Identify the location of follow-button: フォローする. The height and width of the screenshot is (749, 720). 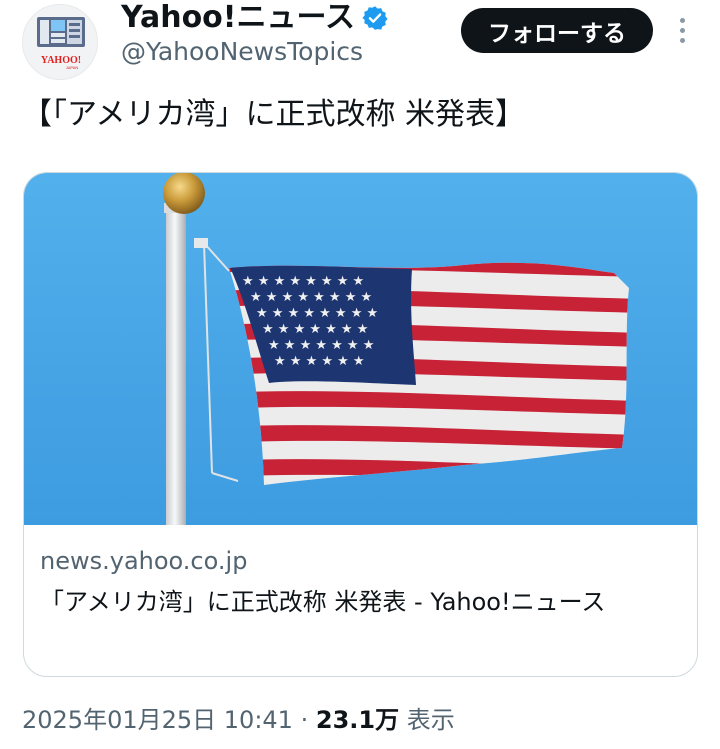
(557, 30).